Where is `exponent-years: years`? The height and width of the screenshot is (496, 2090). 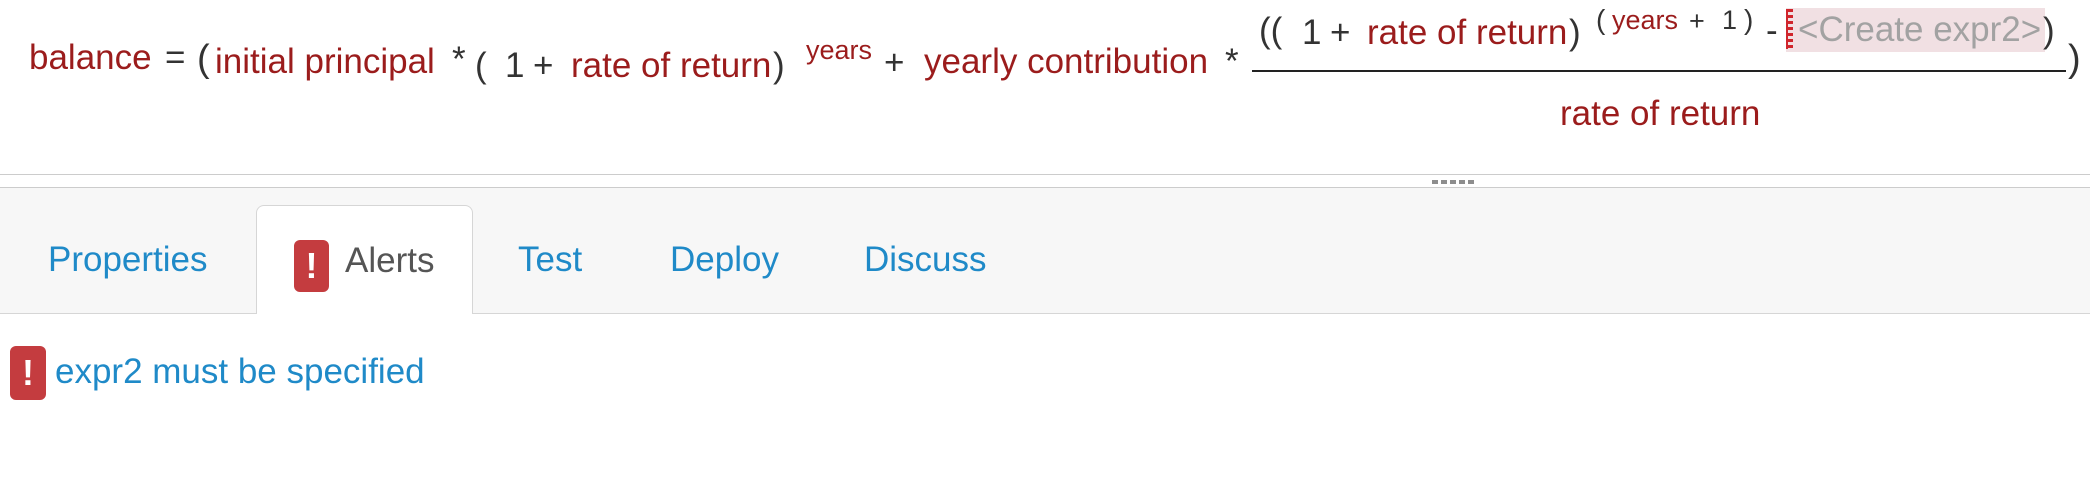 exponent-years: years is located at coordinates (839, 50).